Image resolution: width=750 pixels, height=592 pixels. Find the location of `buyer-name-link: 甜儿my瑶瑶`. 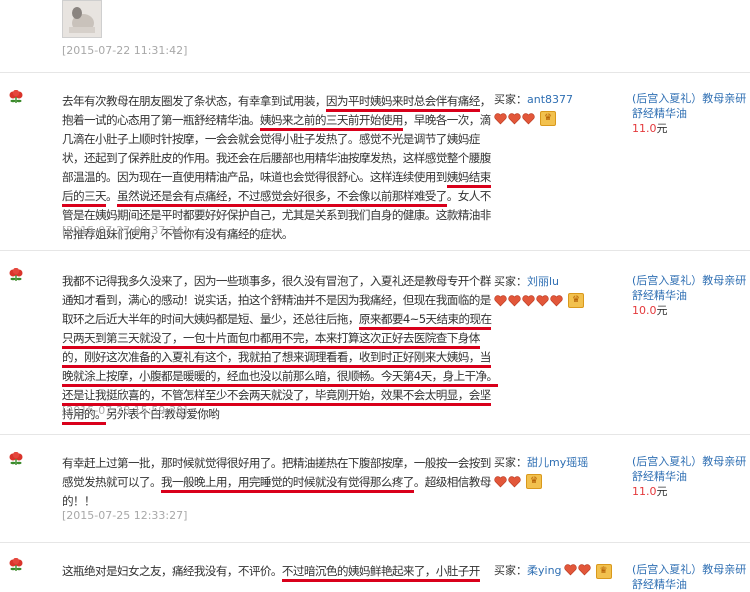

buyer-name-link: 甜儿my瑶瑶 is located at coordinates (557, 462).